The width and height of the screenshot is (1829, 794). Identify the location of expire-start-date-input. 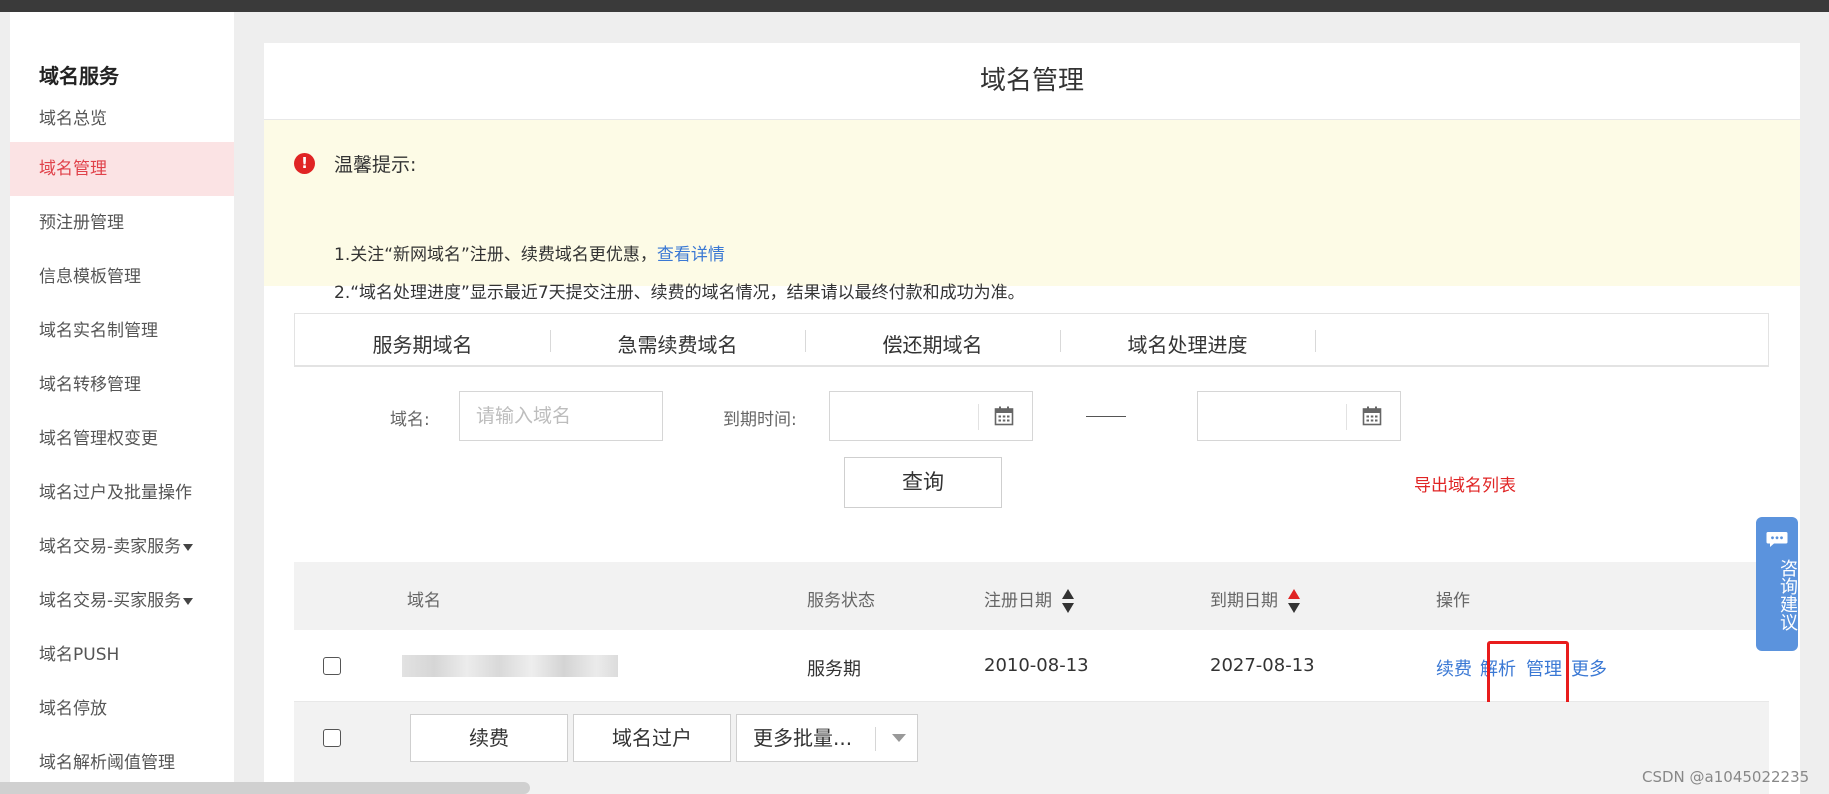
(931, 416).